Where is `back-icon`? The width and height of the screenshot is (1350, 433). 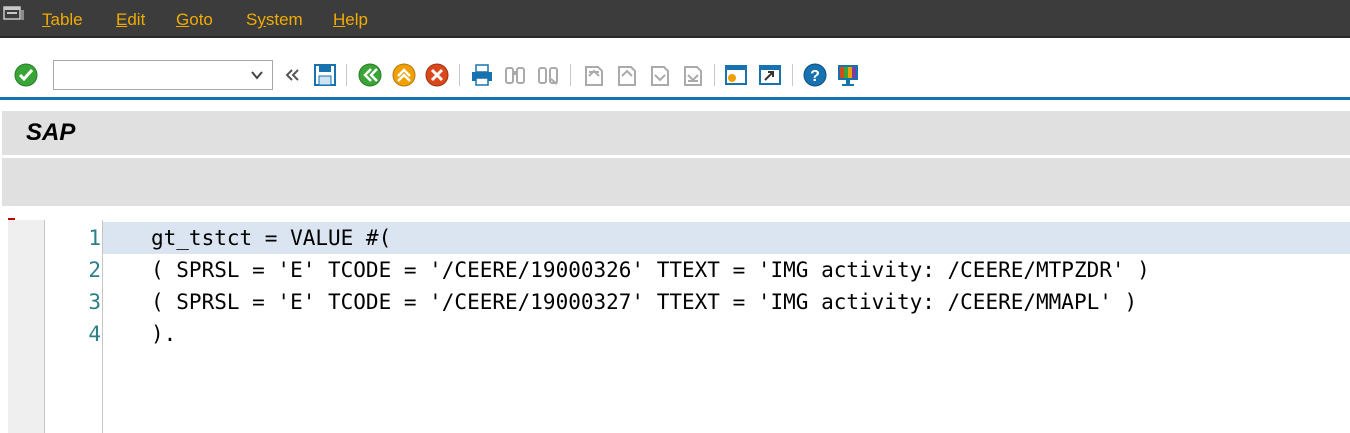
back-icon is located at coordinates (370, 75).